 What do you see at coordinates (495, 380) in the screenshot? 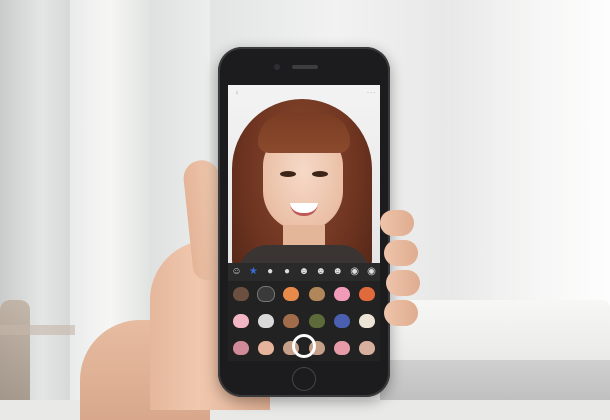
I see `bed-base` at bounding box center [495, 380].